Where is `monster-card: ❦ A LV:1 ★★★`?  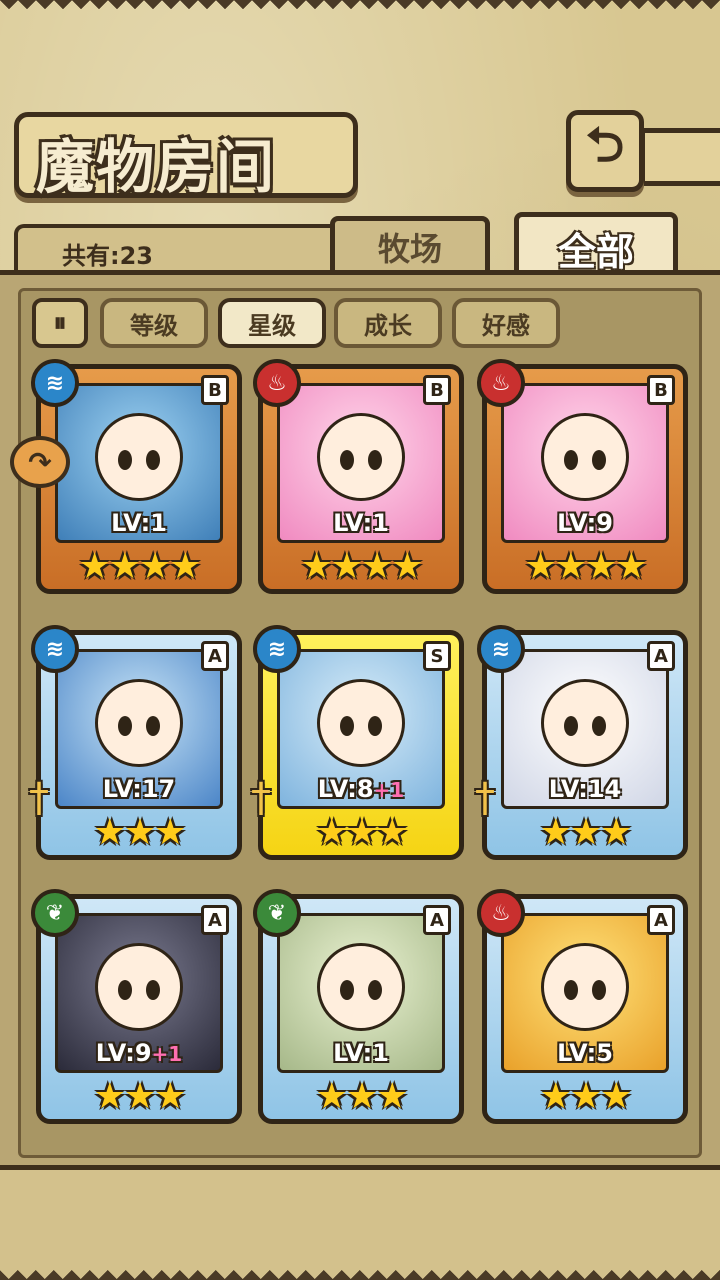 monster-card: ❦ A LV:1 ★★★ is located at coordinates (358, 1006).